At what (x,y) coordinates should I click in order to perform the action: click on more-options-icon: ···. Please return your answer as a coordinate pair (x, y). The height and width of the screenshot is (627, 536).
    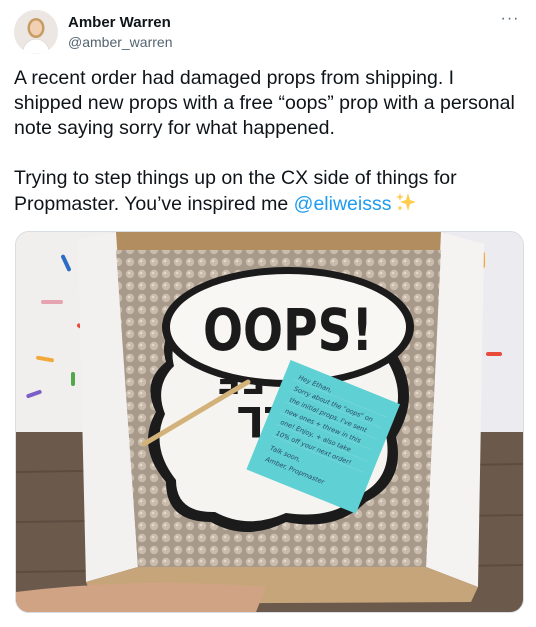
    Looking at the image, I should click on (510, 20).